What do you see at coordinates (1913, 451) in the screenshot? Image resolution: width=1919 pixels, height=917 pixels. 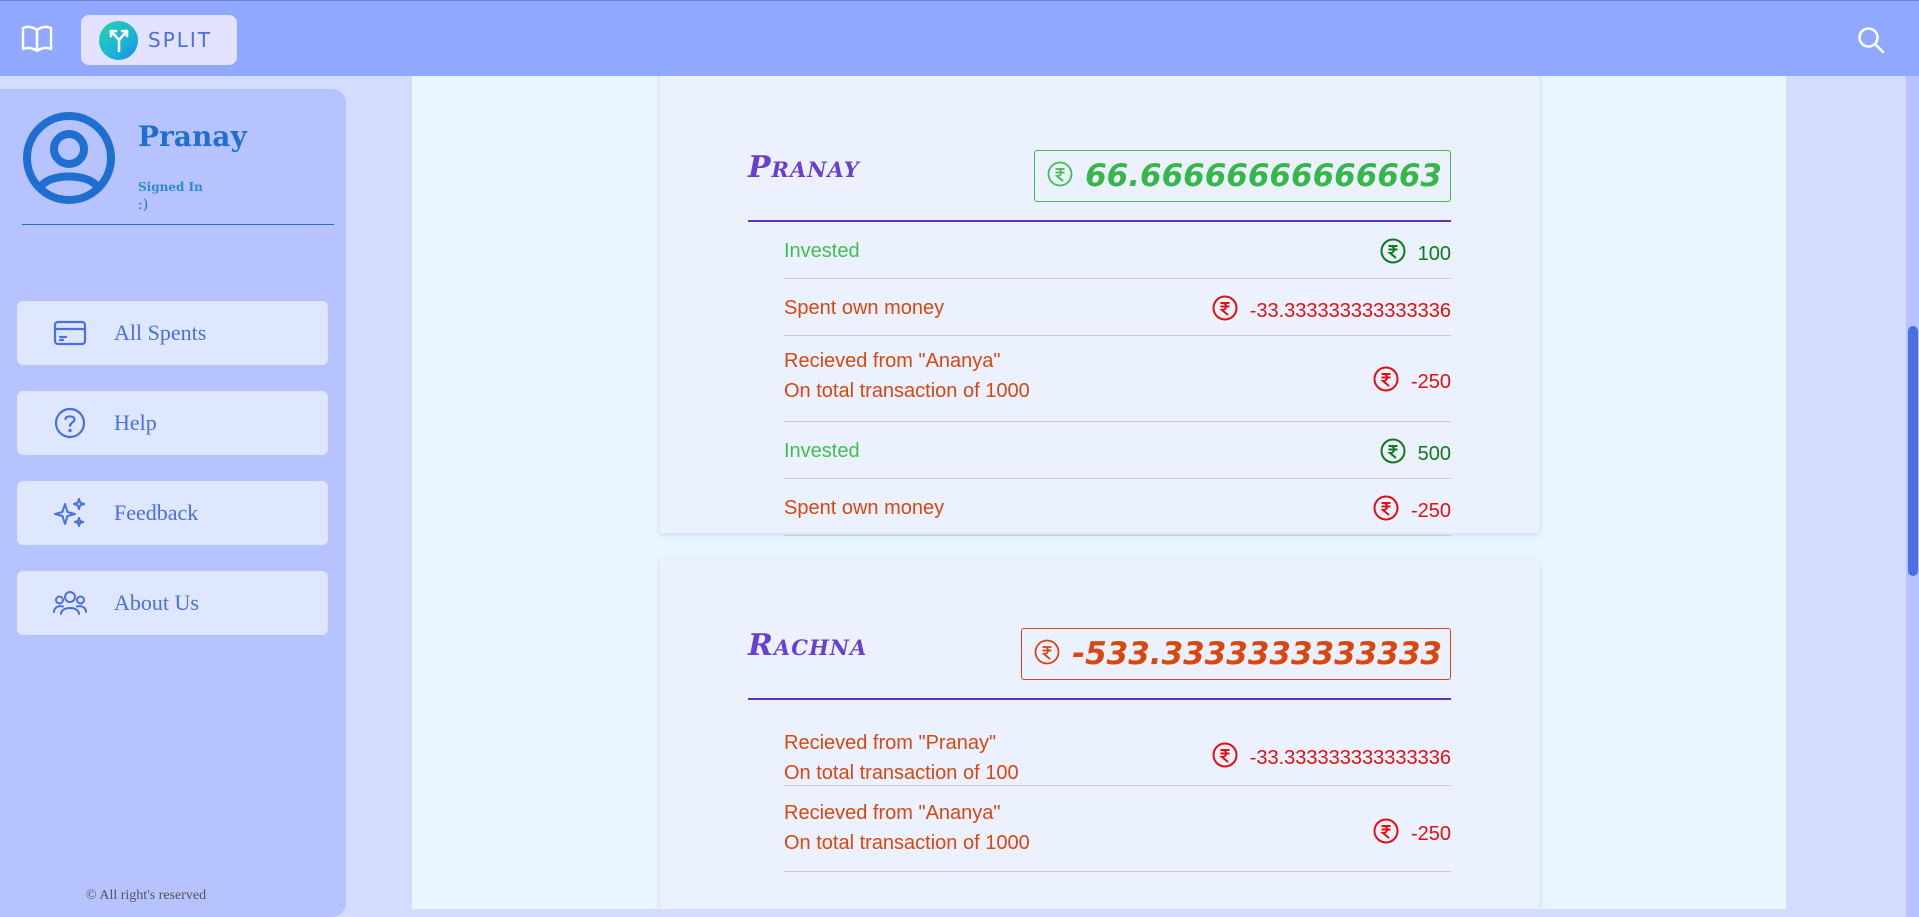 I see `scrollbar-thumb` at bounding box center [1913, 451].